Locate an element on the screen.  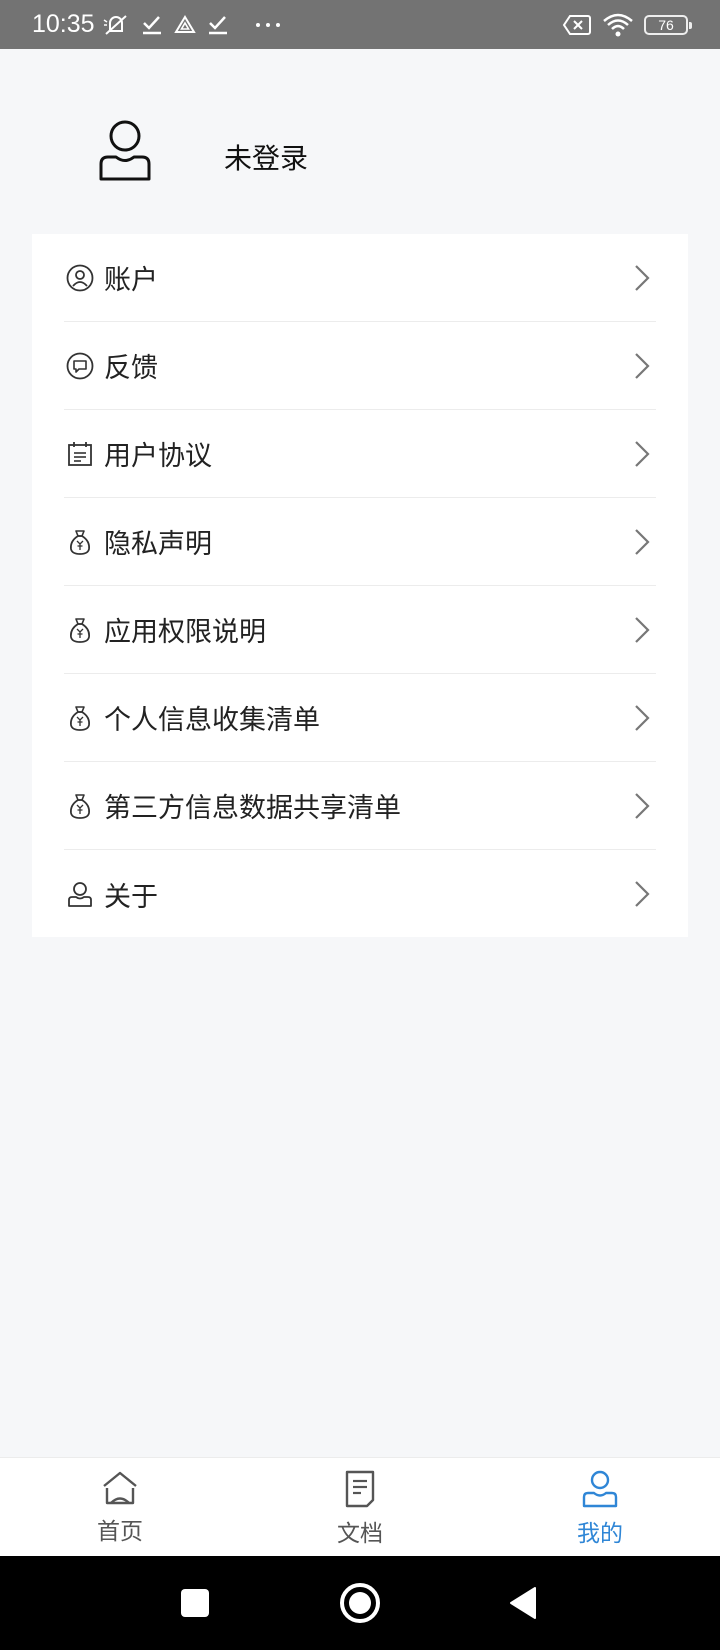
menu-item-personal-info-list: 个人信息收集清单 is located at coordinates (360, 718).